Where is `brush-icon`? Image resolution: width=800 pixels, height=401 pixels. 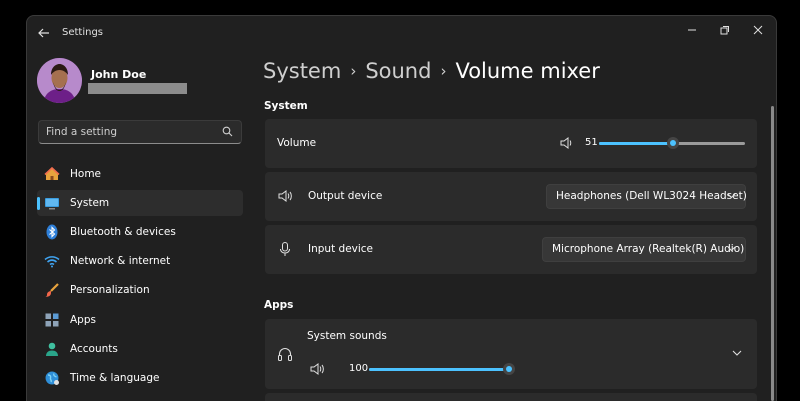 brush-icon is located at coordinates (52, 290).